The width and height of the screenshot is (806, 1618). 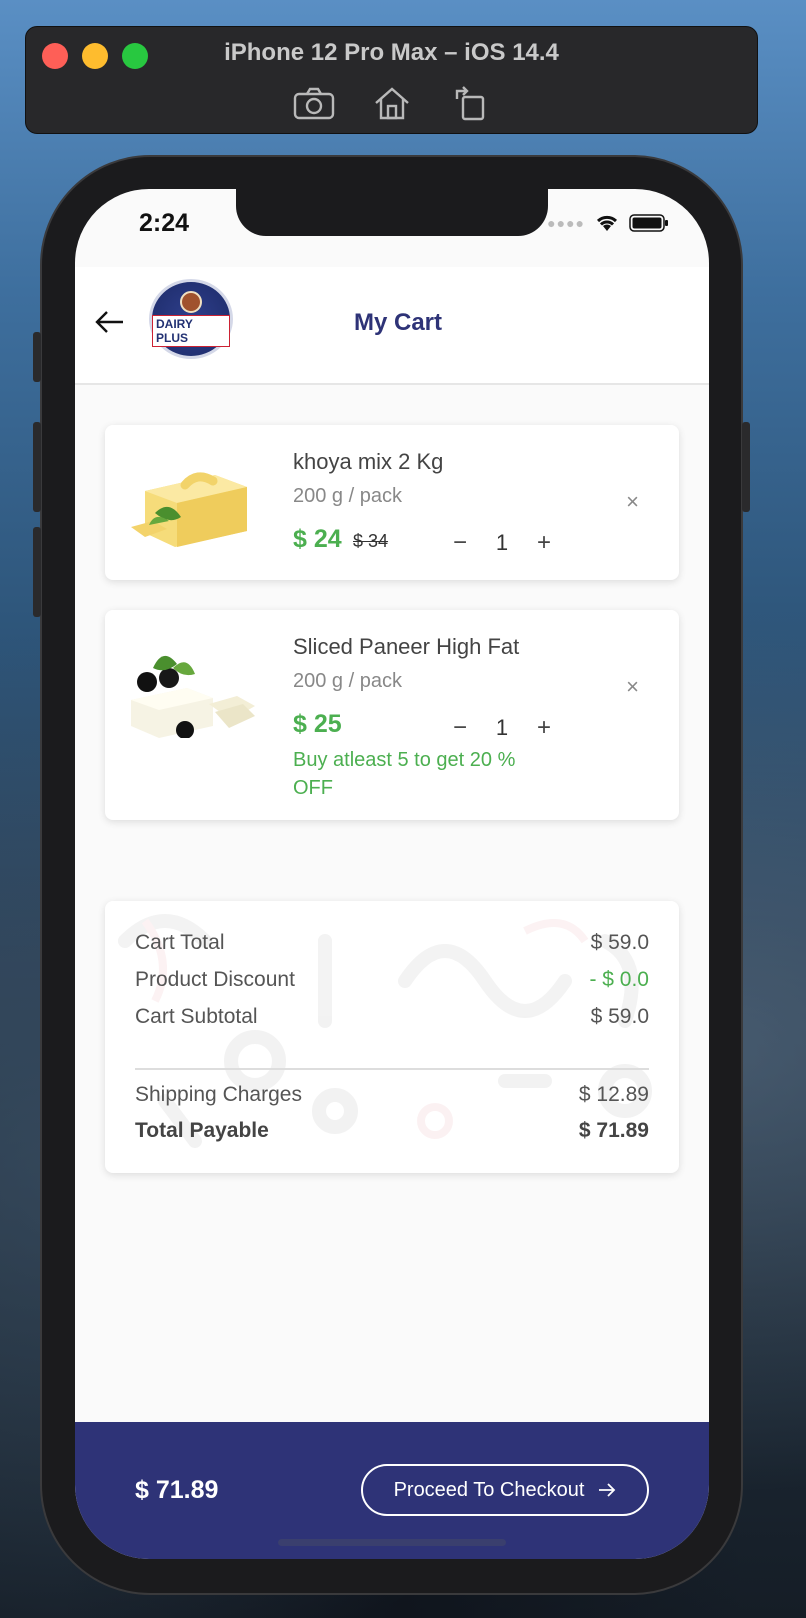 What do you see at coordinates (391, 52) in the screenshot?
I see `simulator-title: iPhone 12 Pro Max – iOS 14.4` at bounding box center [391, 52].